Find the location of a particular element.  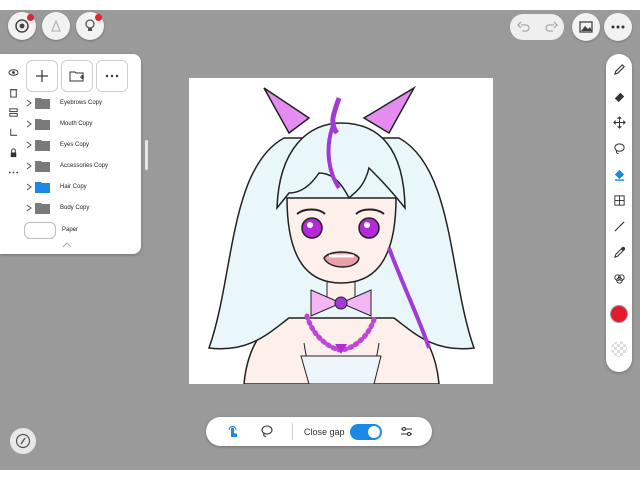

assist-icon is located at coordinates (23, 441).